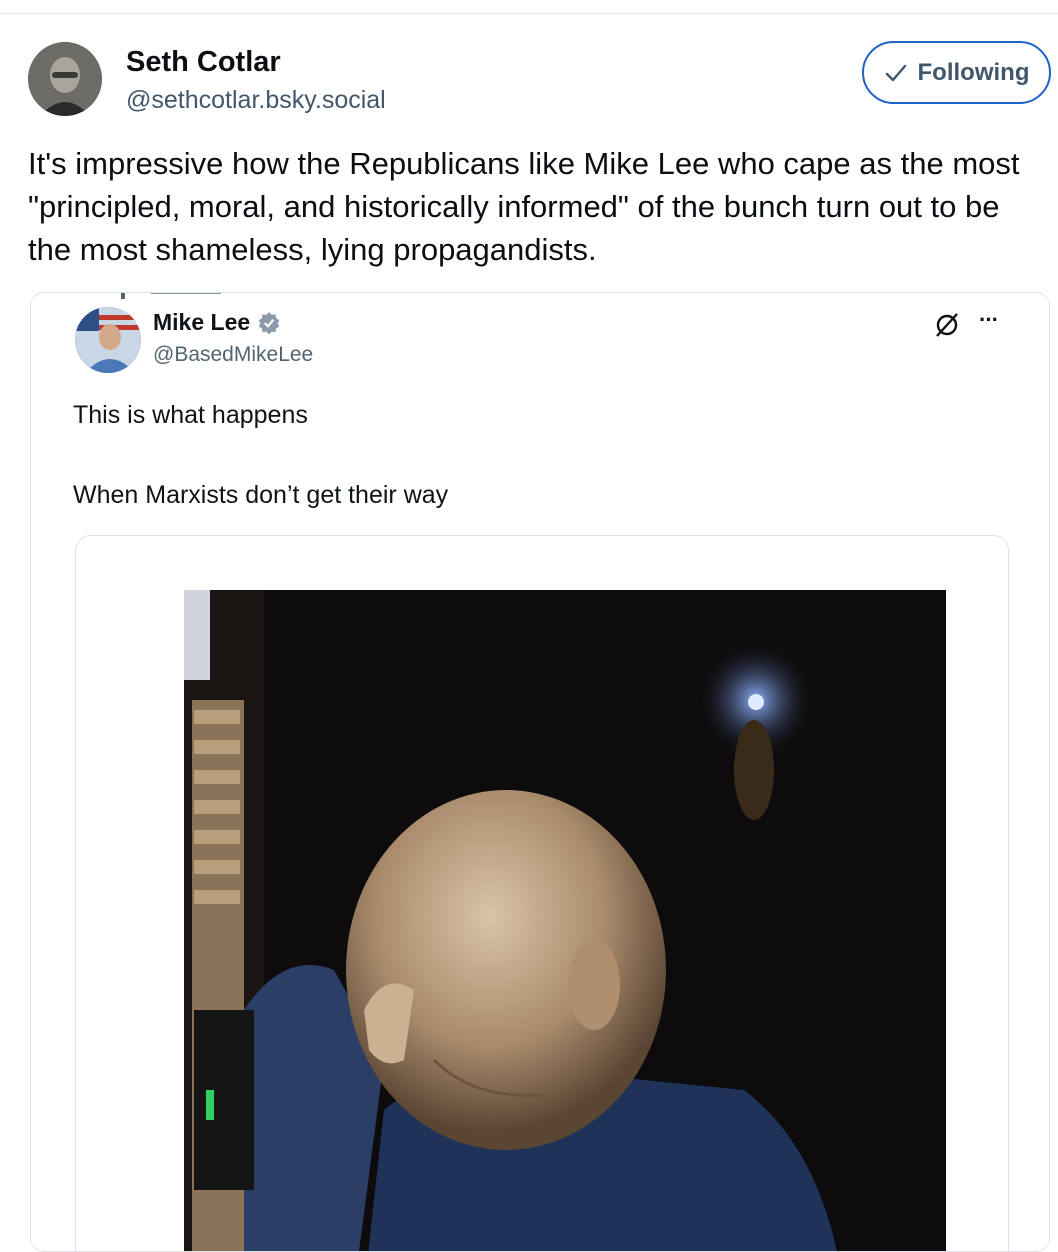 The width and height of the screenshot is (1058, 1252). I want to click on quoted-author-name: Mike Lee, so click(217, 322).